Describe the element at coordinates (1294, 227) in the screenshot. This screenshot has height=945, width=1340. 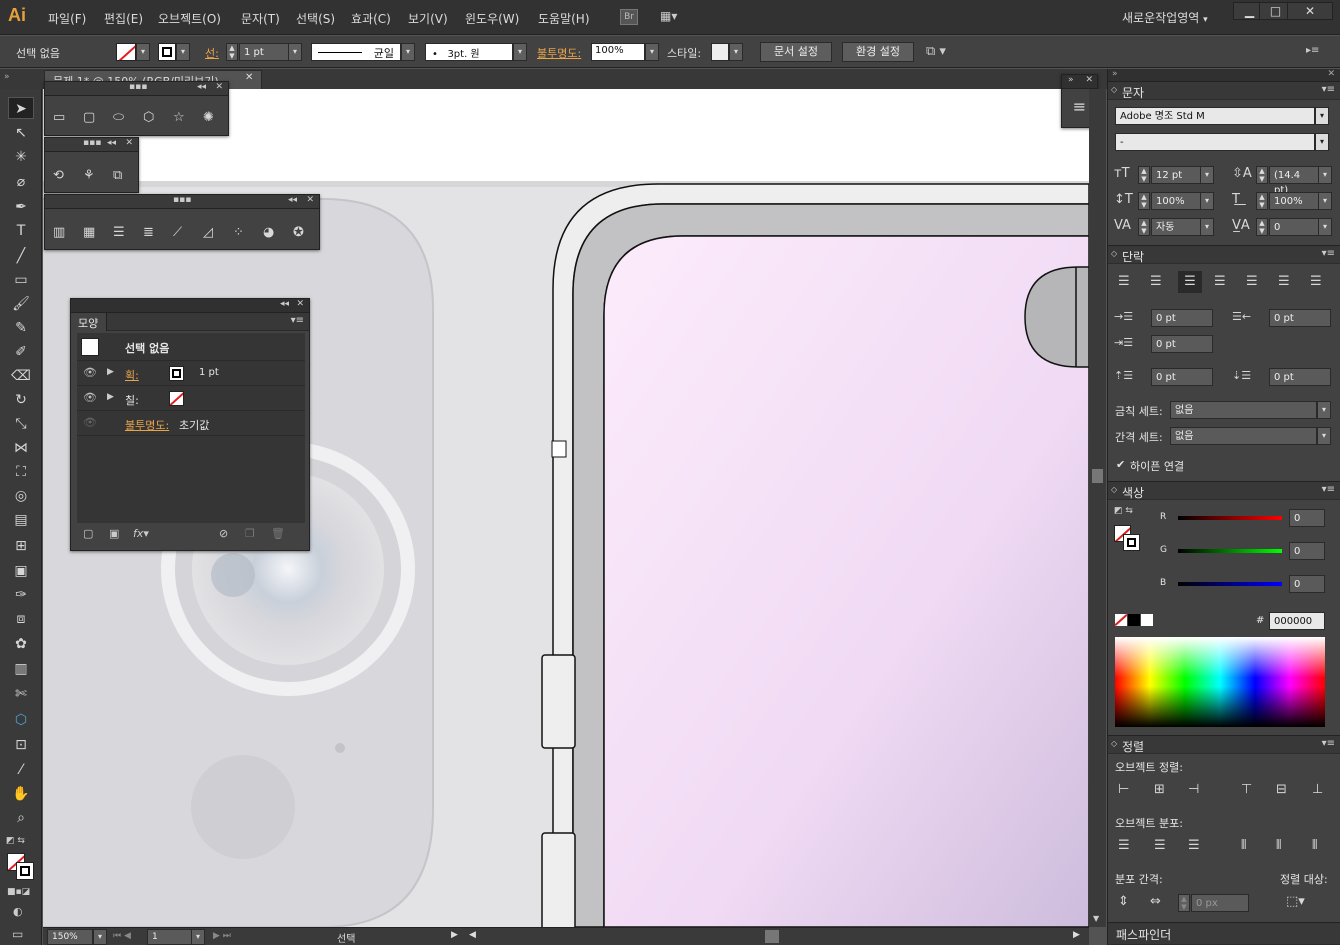
I see `tracking-field: 0` at that location.